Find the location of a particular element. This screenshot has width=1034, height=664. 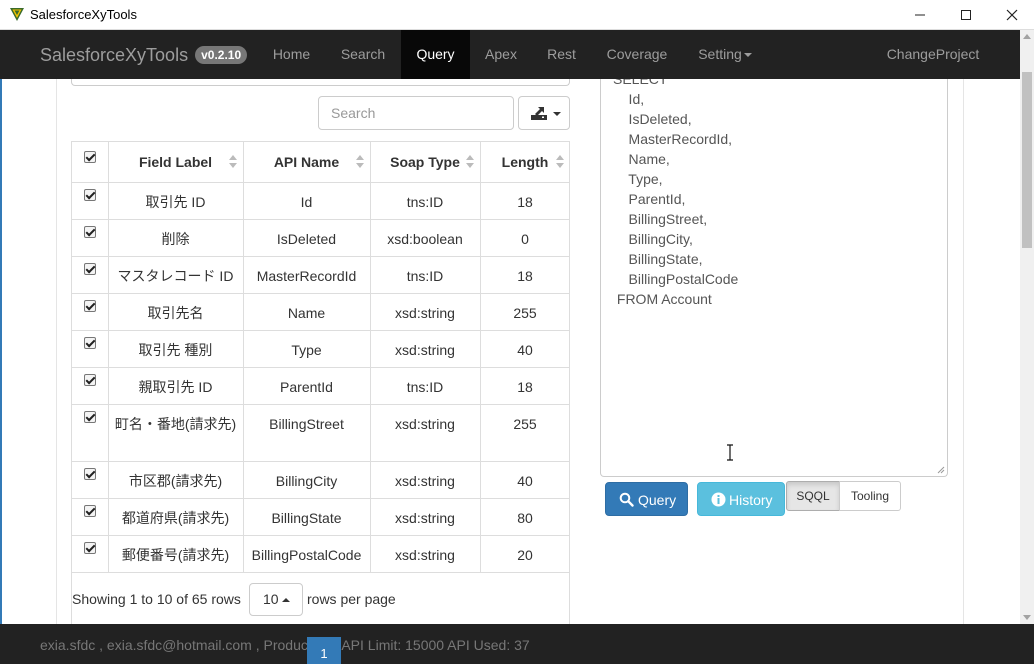

resize-grip-icon is located at coordinates (941, 470).